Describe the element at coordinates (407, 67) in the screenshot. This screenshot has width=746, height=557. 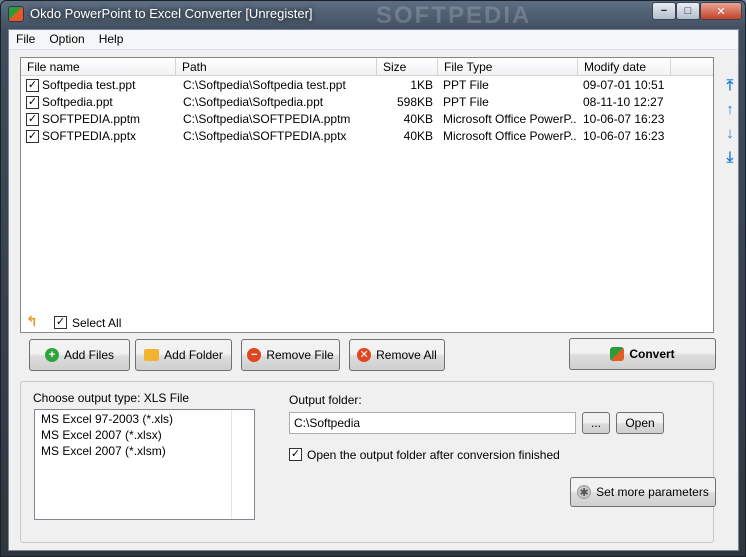
I see `column-header-size: Size` at that location.